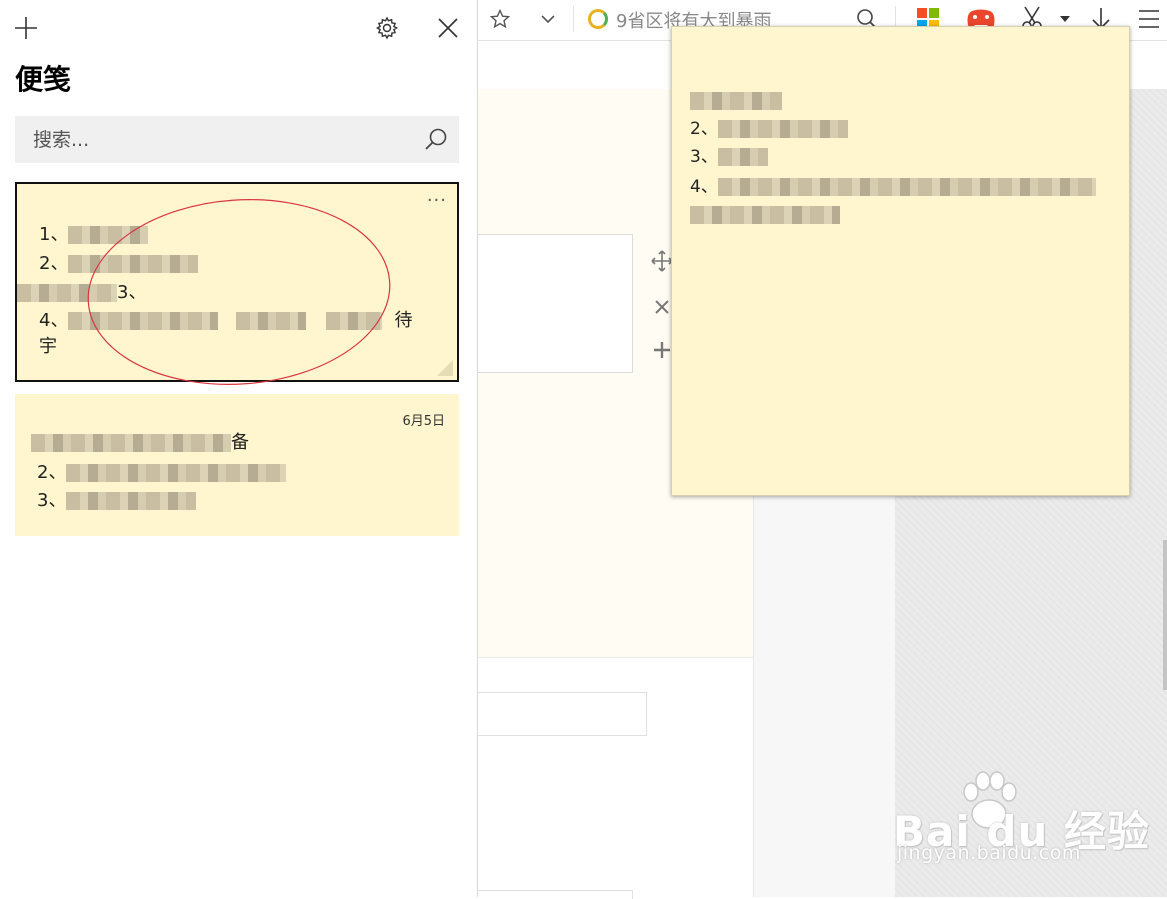 This screenshot has width=1167, height=899. What do you see at coordinates (140, 442) in the screenshot?
I see `note-line: 备` at bounding box center [140, 442].